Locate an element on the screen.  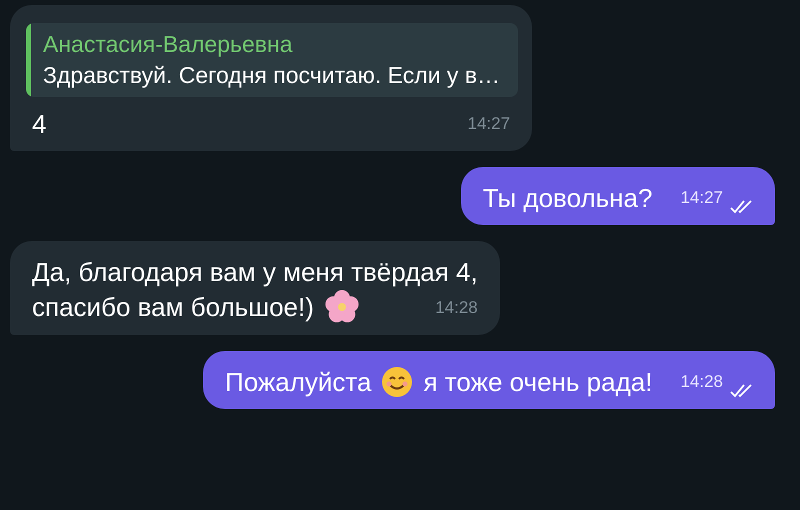
message-text: Да, благодаря вам у меня твёрдая 4, is located at coordinates (255, 272).